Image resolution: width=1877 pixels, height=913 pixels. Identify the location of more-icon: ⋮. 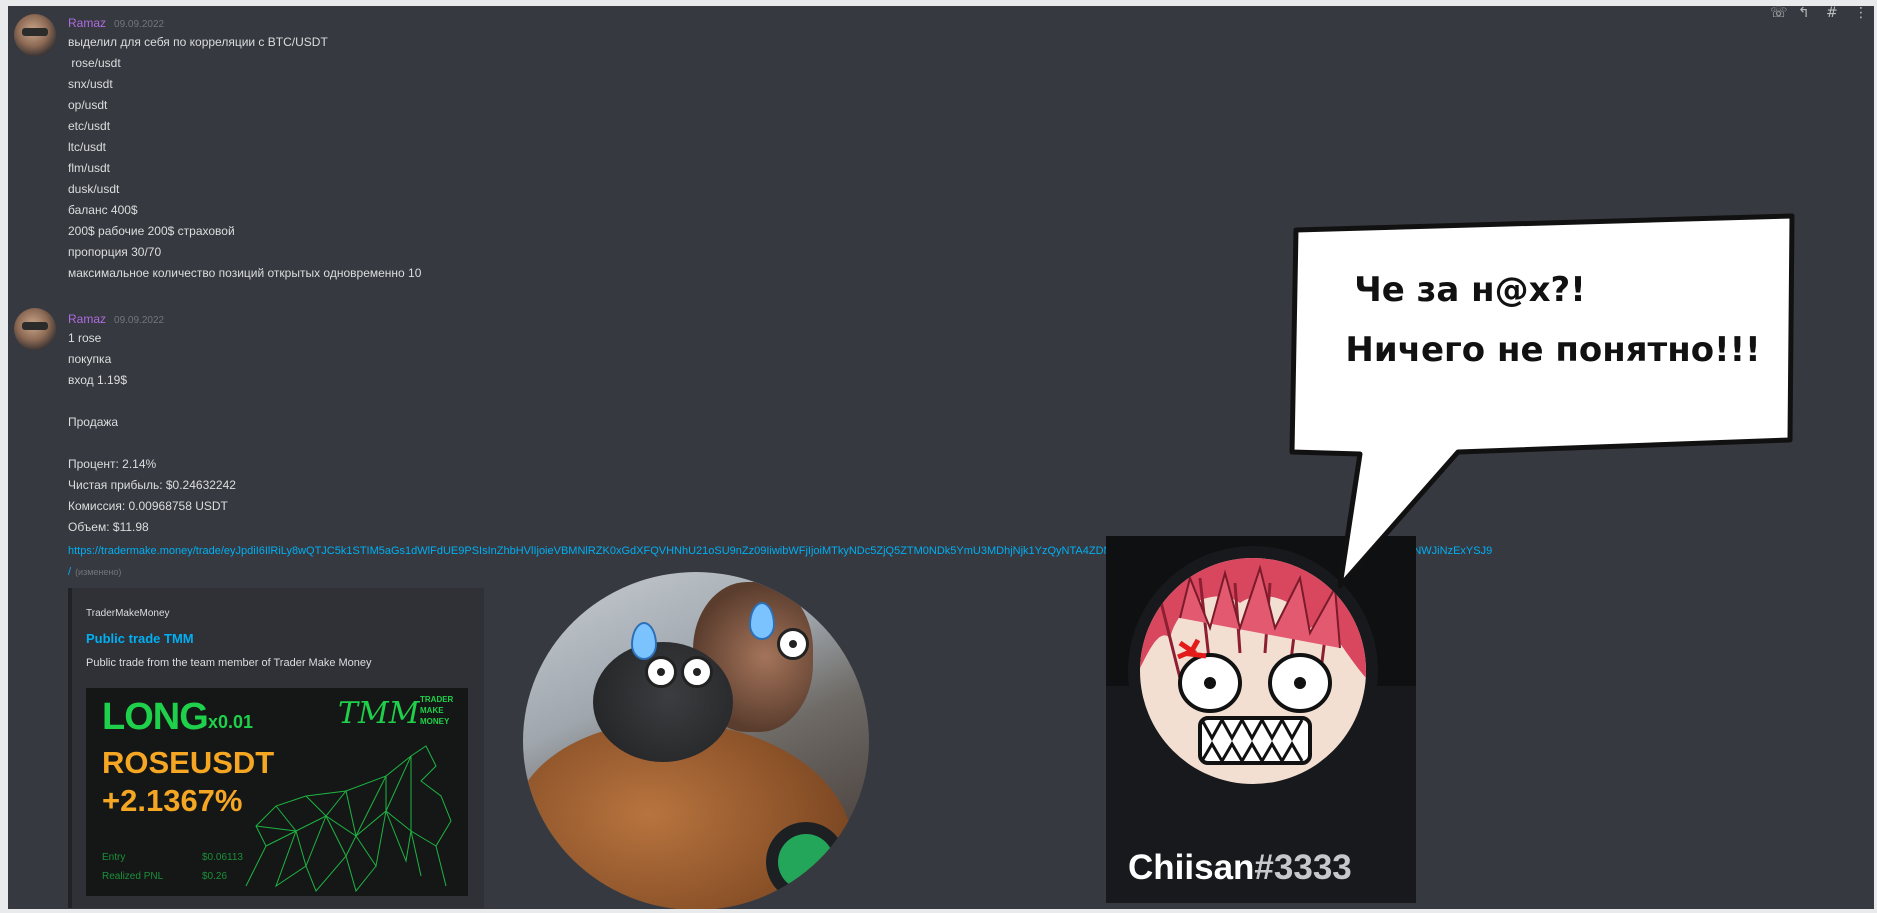
(1861, 13).